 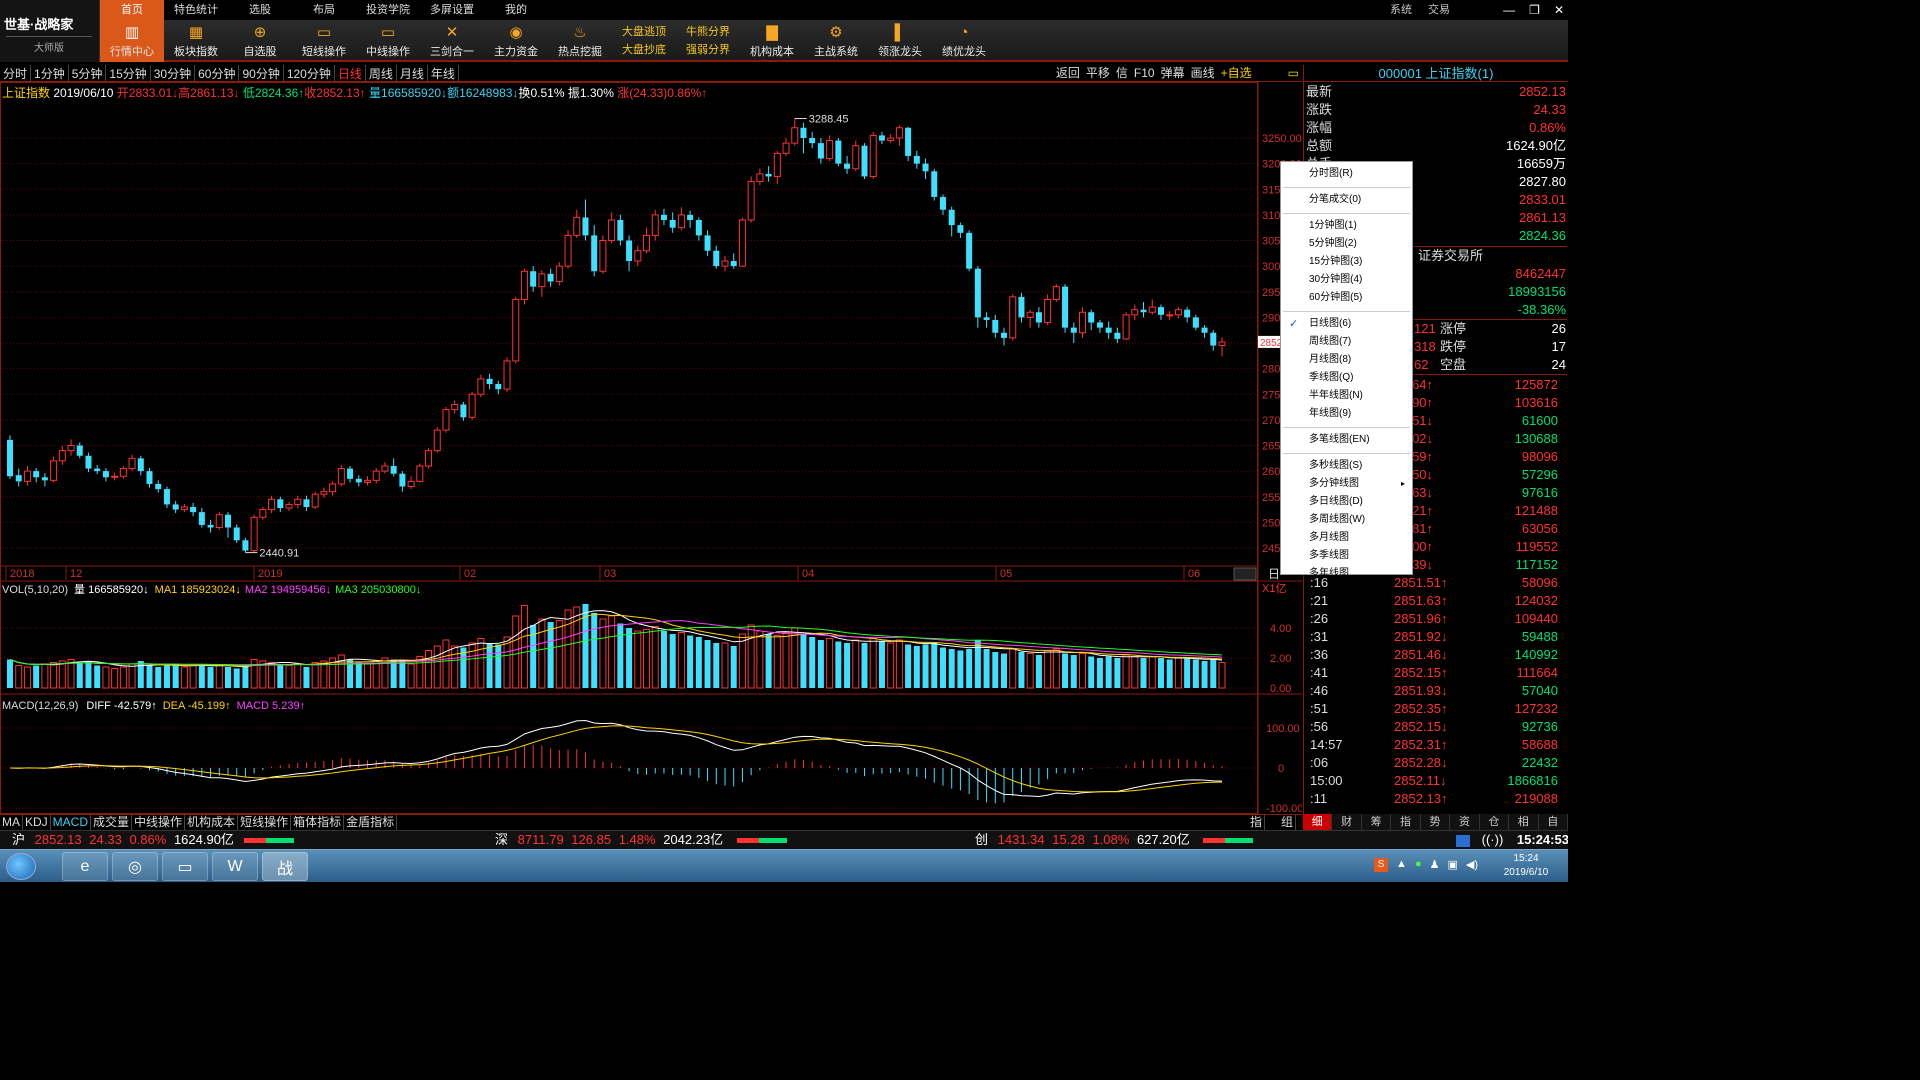 I want to click on period-tool-button: 平移, so click(x=1098, y=73).